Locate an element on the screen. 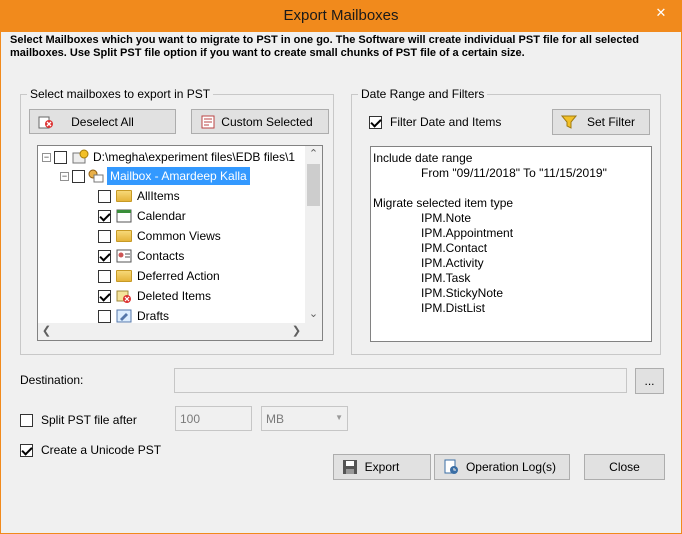 This screenshot has width=682, height=534. title-bar: Export Mailboxes ✕ is located at coordinates (341, 16).